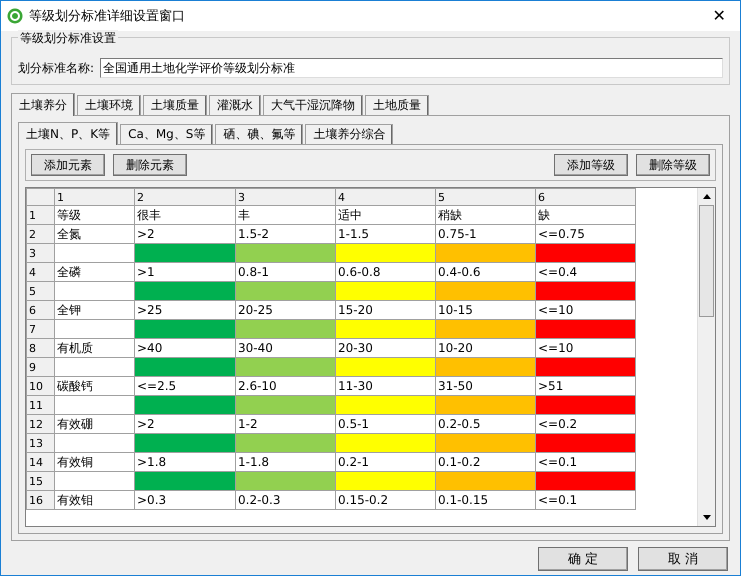  I want to click on tab: 土壤养分, so click(43, 104).